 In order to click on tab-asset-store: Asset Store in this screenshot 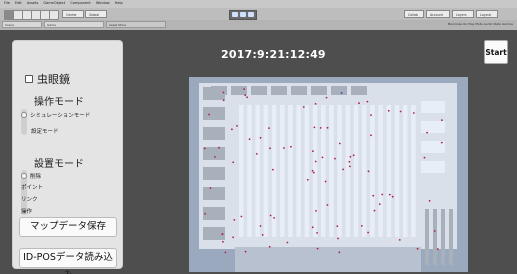, I will do `click(136, 24)`.